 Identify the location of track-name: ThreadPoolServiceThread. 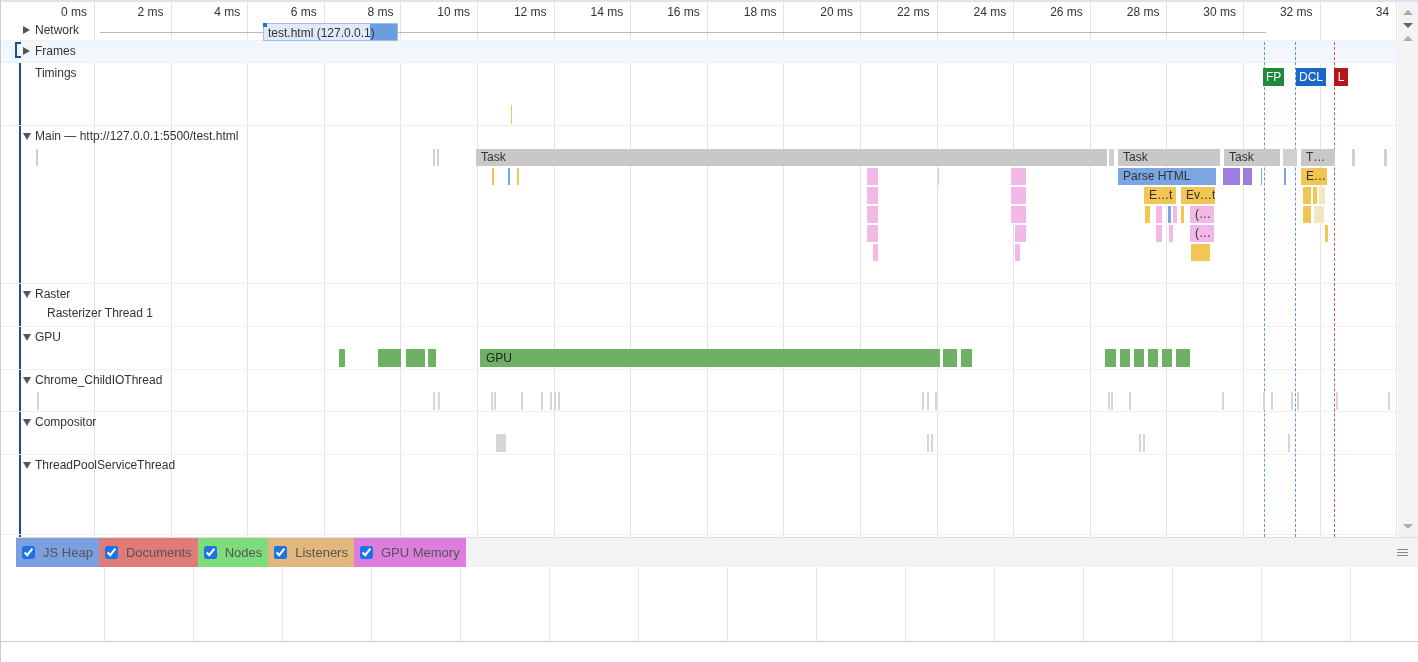
(105, 465).